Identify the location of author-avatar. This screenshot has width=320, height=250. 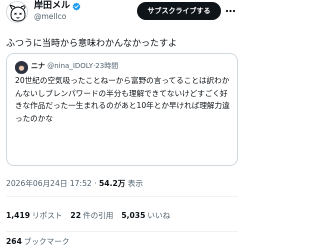
(17, 12).